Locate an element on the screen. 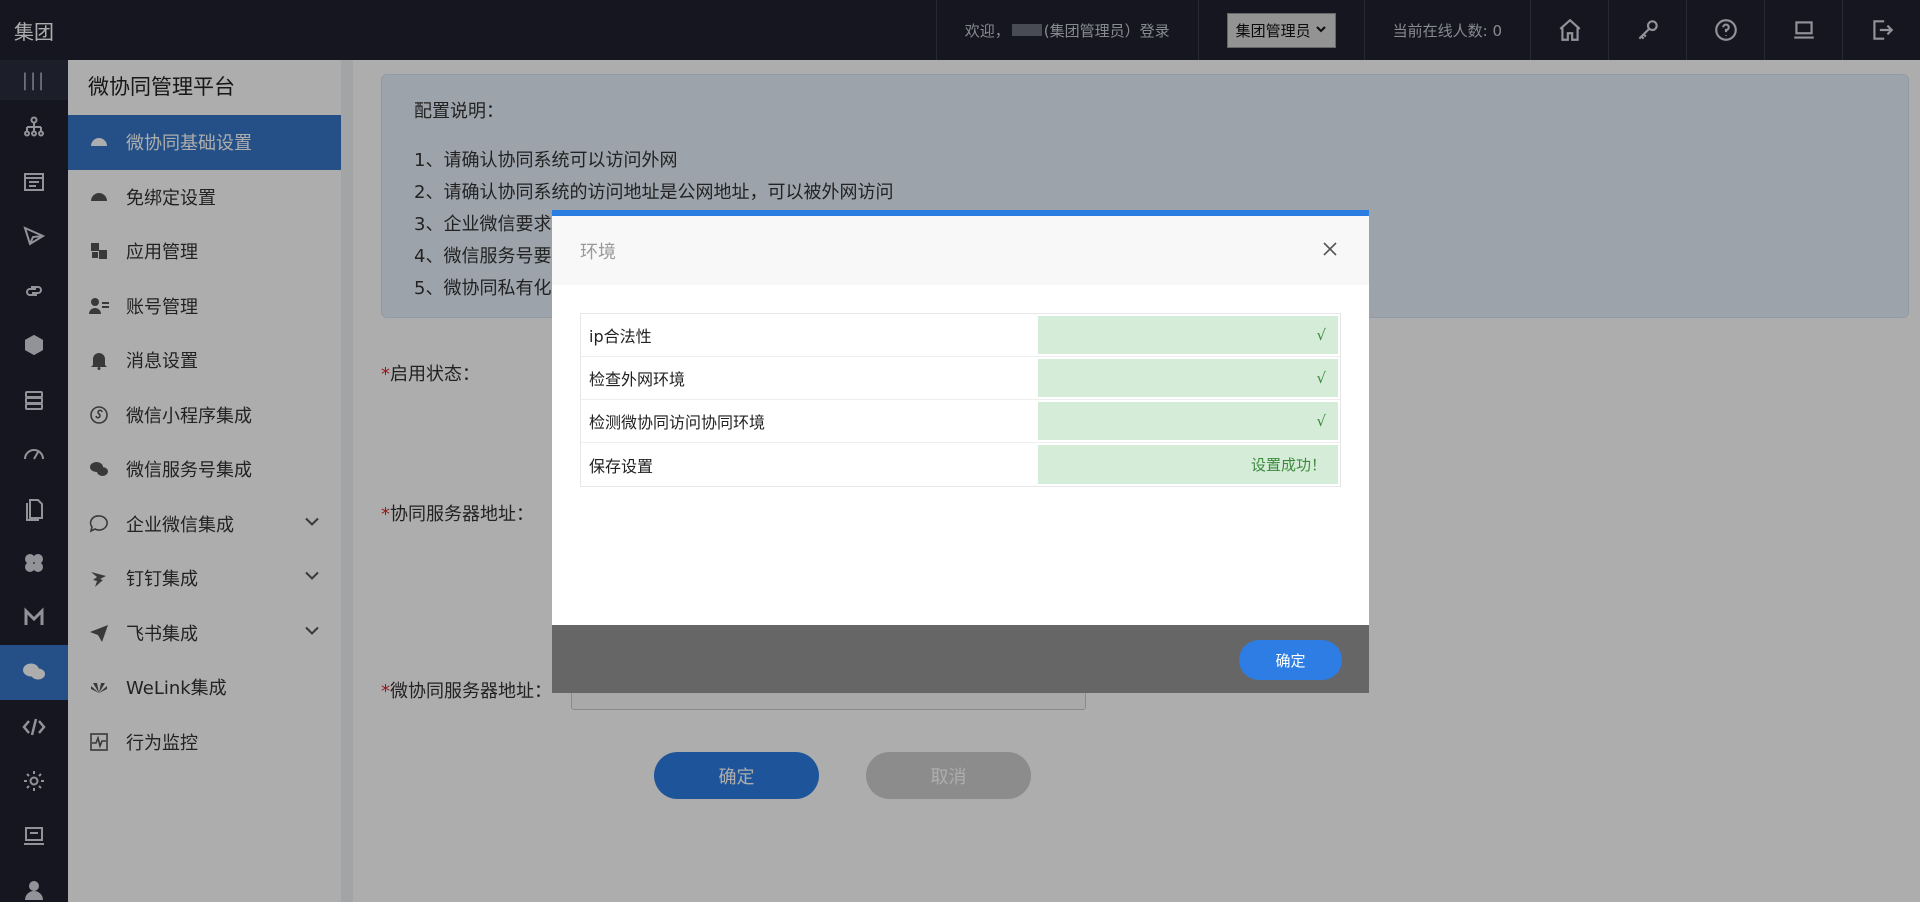  check-status: 设置成功！ is located at coordinates (1188, 464).